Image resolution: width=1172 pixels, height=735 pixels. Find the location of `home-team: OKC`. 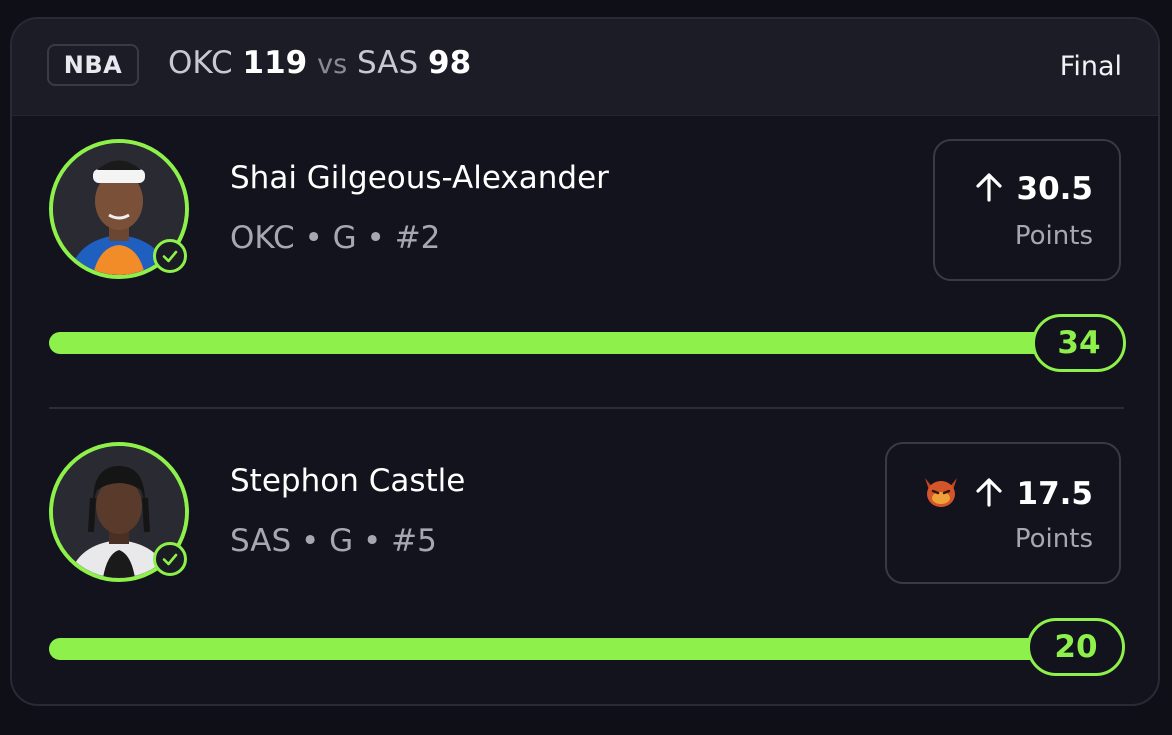

home-team: OKC is located at coordinates (200, 63).